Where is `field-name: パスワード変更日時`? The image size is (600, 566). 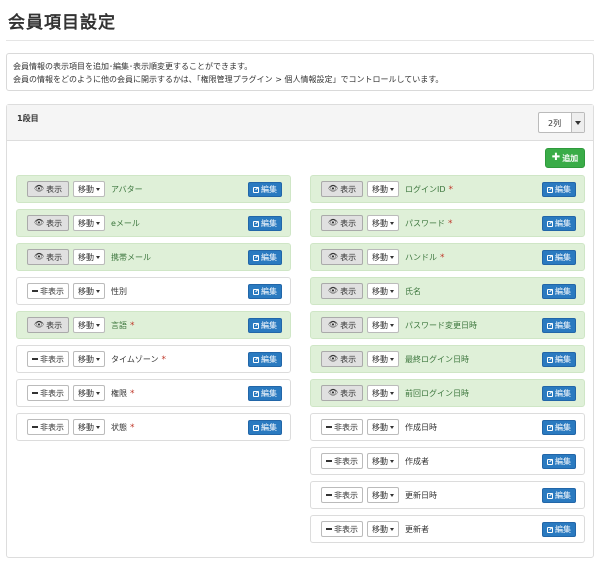 field-name: パスワード変更日時 is located at coordinates (441, 325).